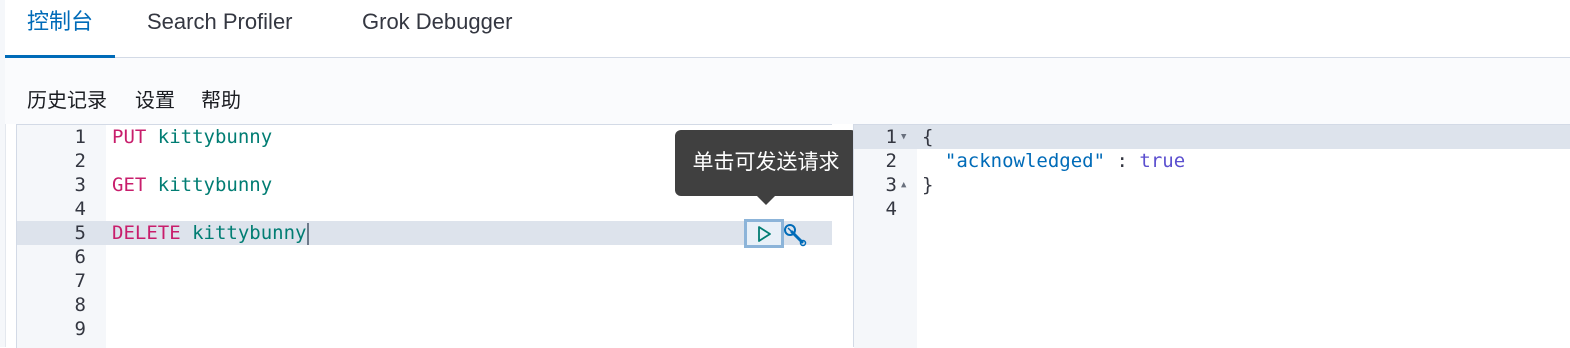  I want to click on send-request-button, so click(764, 233).